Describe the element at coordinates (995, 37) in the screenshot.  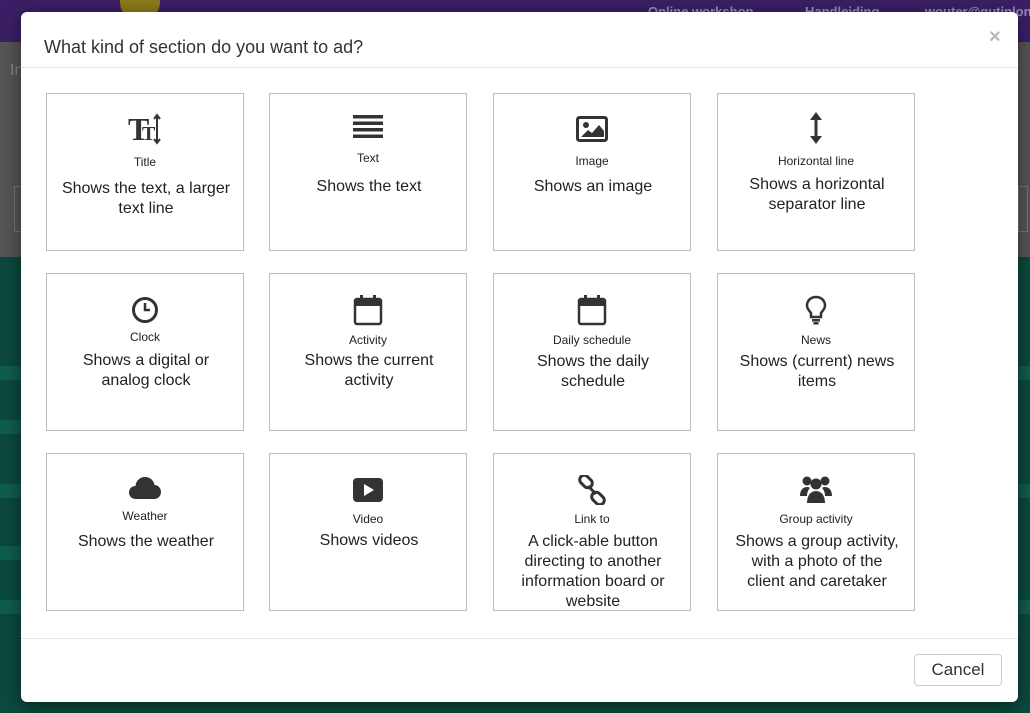
I see `close-icon: ×` at that location.